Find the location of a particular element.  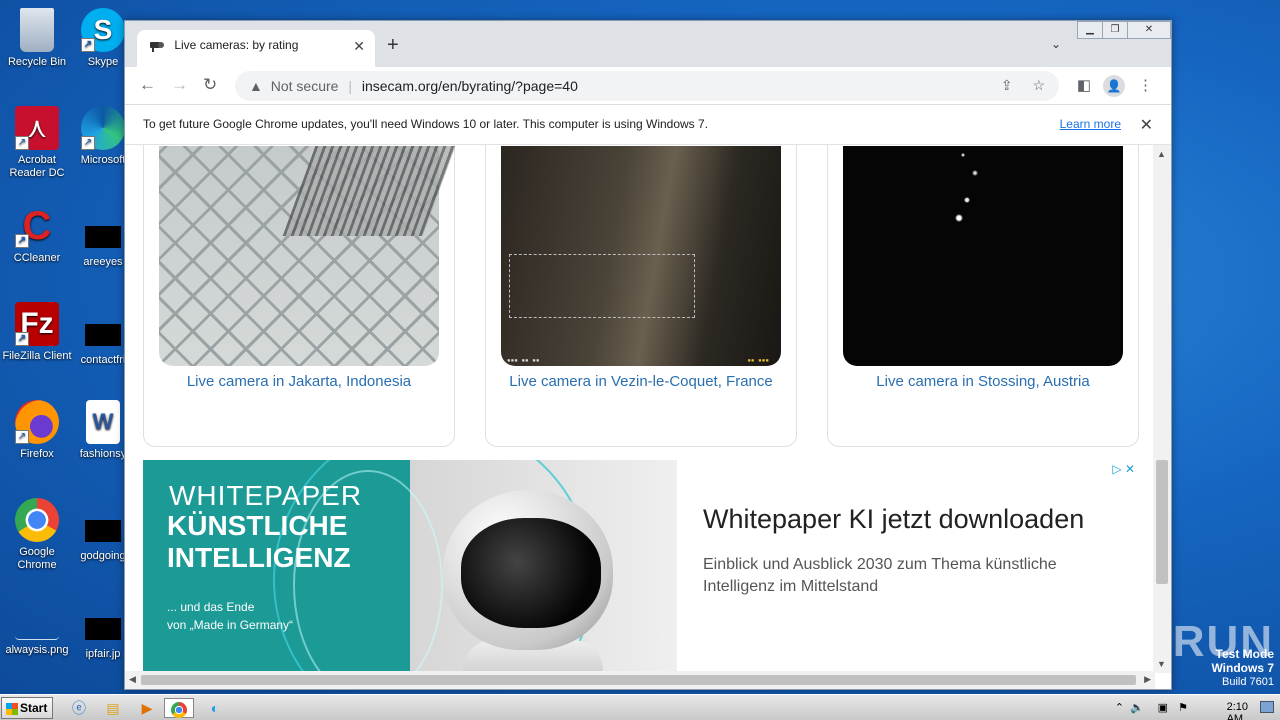

recycle-bin-icon is located at coordinates (37, 30).